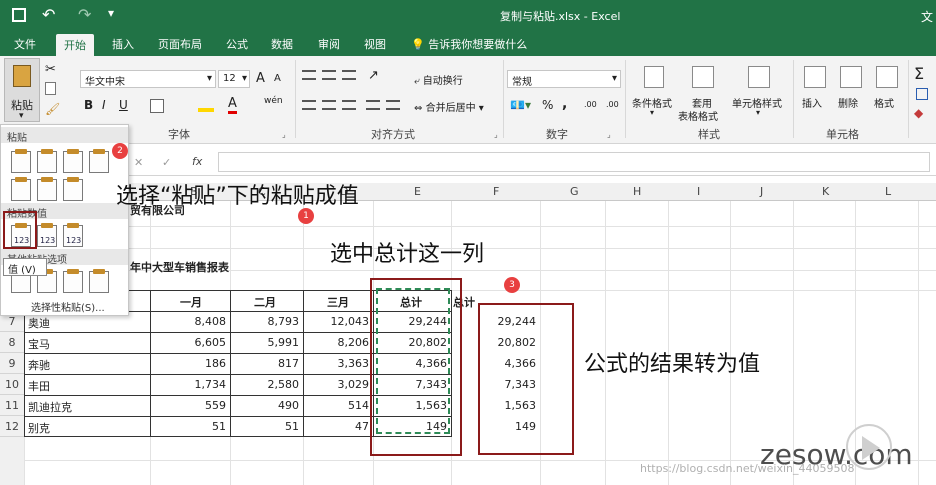 This screenshot has width=936, height=485. Describe the element at coordinates (698, 191) in the screenshot. I see `column-header-i: I` at that location.